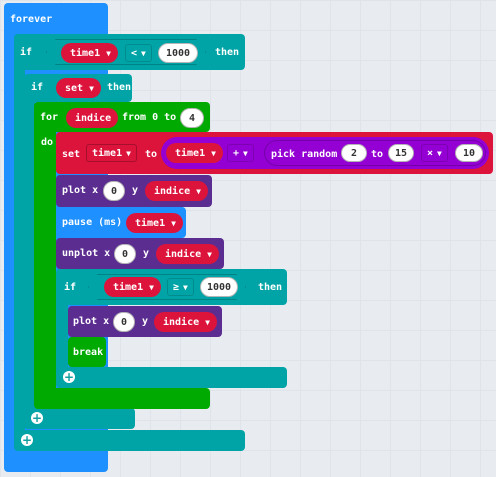  I want to click on for-loop-footer, so click(122, 398).